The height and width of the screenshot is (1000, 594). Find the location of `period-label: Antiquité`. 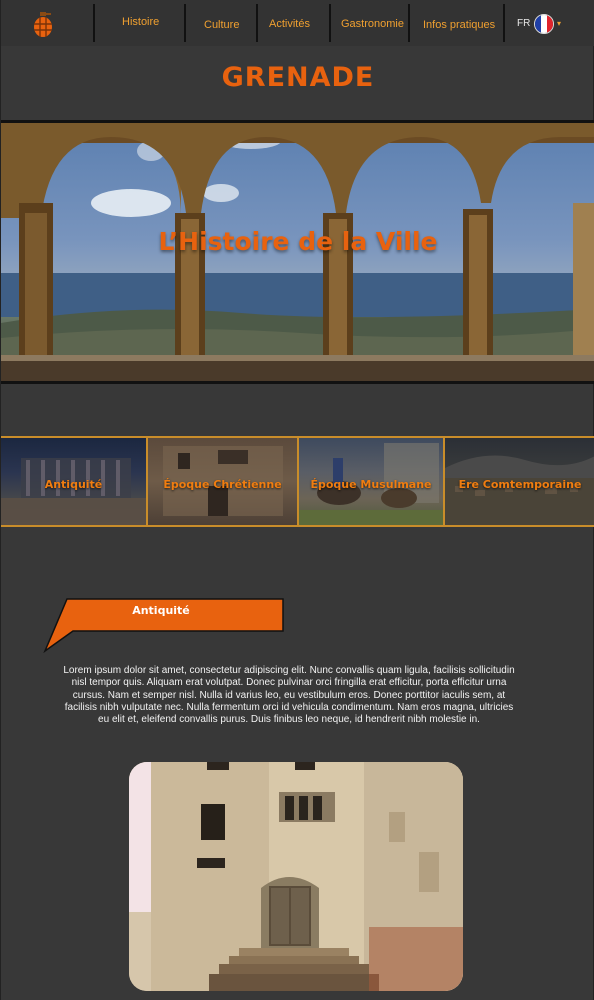

period-label: Antiquité is located at coordinates (73, 484).